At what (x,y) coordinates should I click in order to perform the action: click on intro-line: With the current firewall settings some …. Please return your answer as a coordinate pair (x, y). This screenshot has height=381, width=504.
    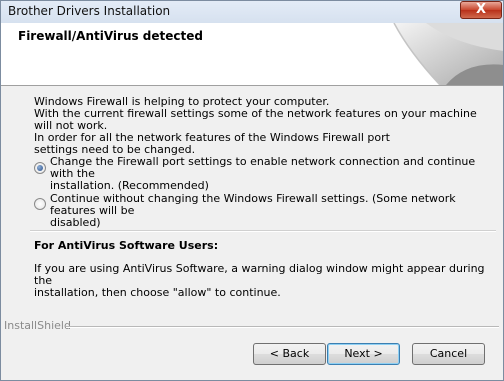
    Looking at the image, I should click on (255, 119).